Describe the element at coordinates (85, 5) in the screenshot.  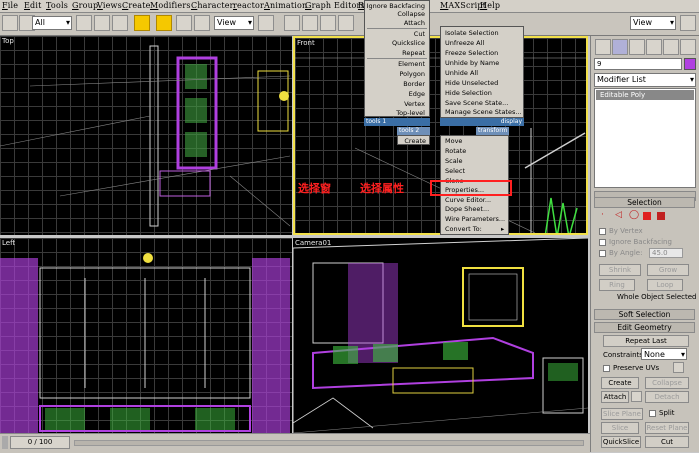
I see `menu-group: Group` at that location.